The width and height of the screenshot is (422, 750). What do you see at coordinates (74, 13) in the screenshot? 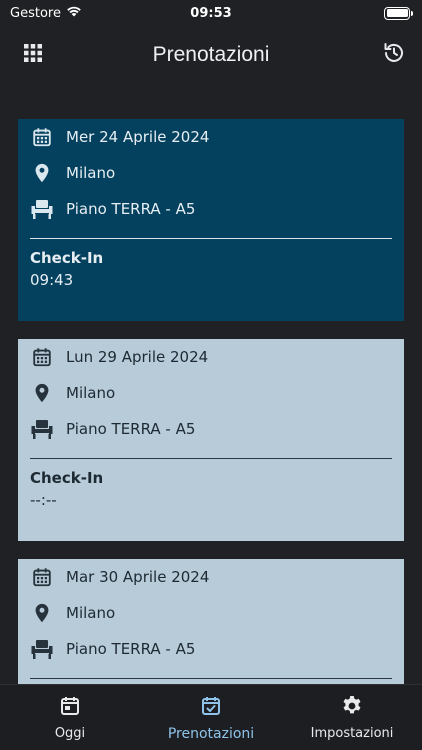
I see `wifi-icon` at bounding box center [74, 13].